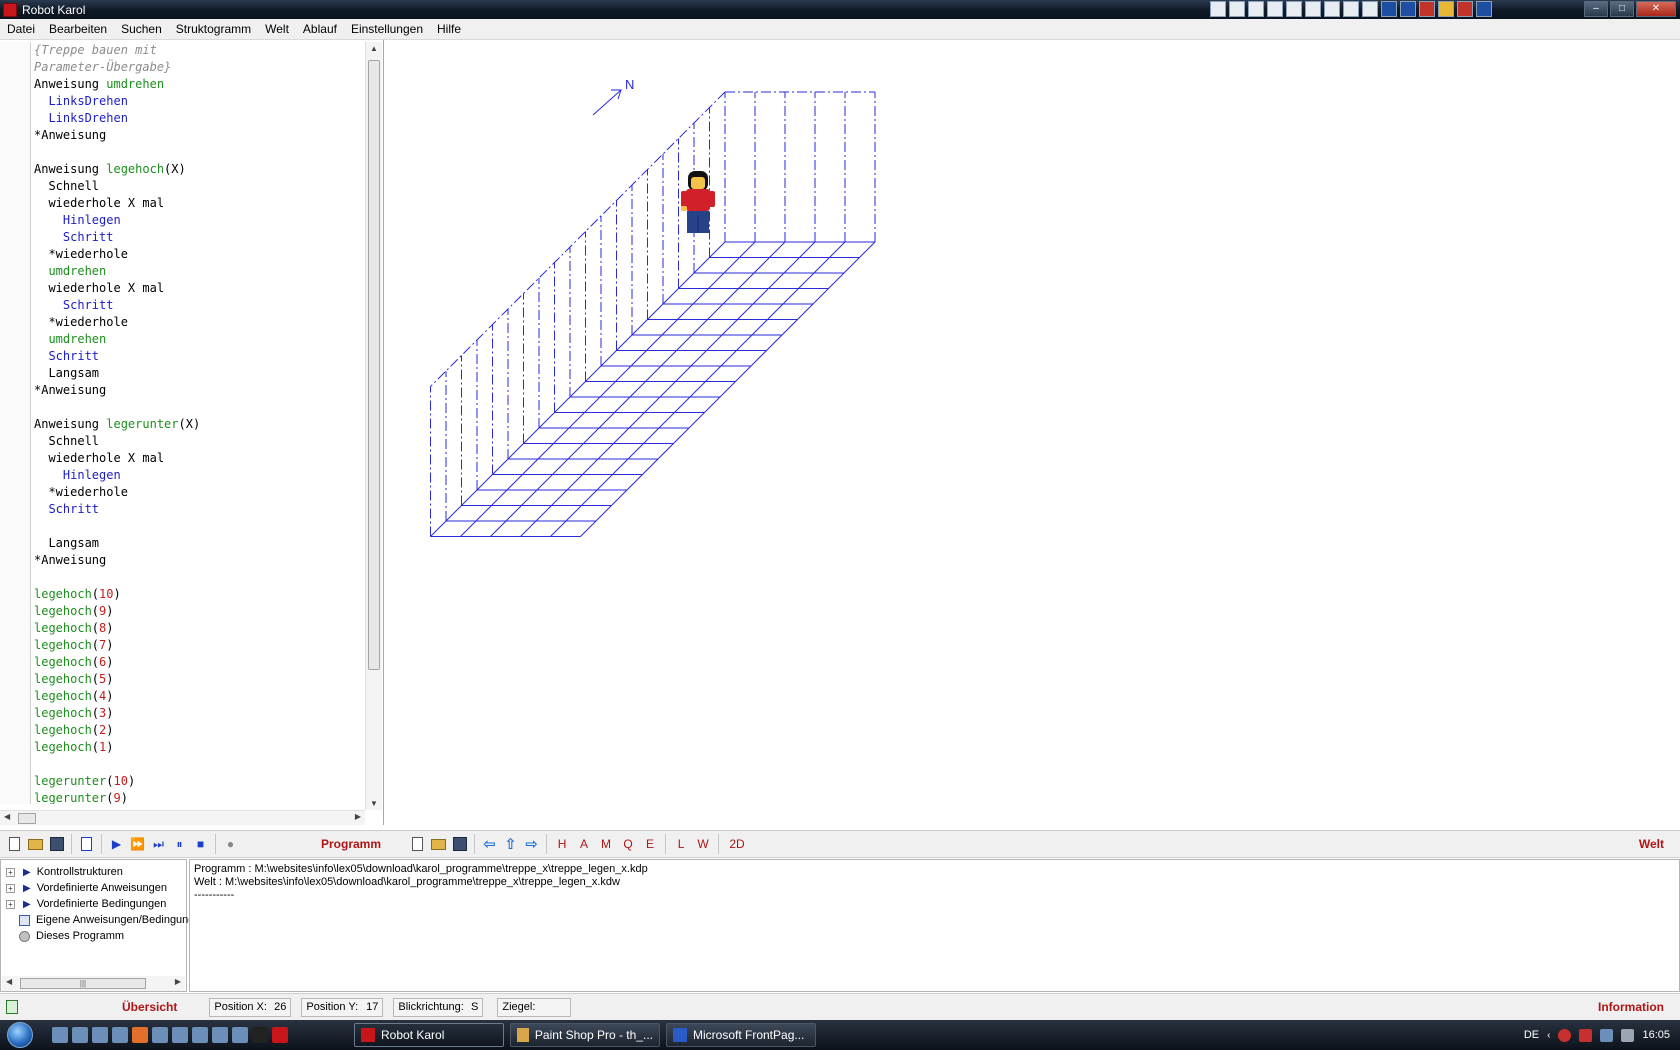 This screenshot has width=1680, height=1050. Describe the element at coordinates (199, 797) in the screenshot. I see `code-line: legerunter(9)` at that location.